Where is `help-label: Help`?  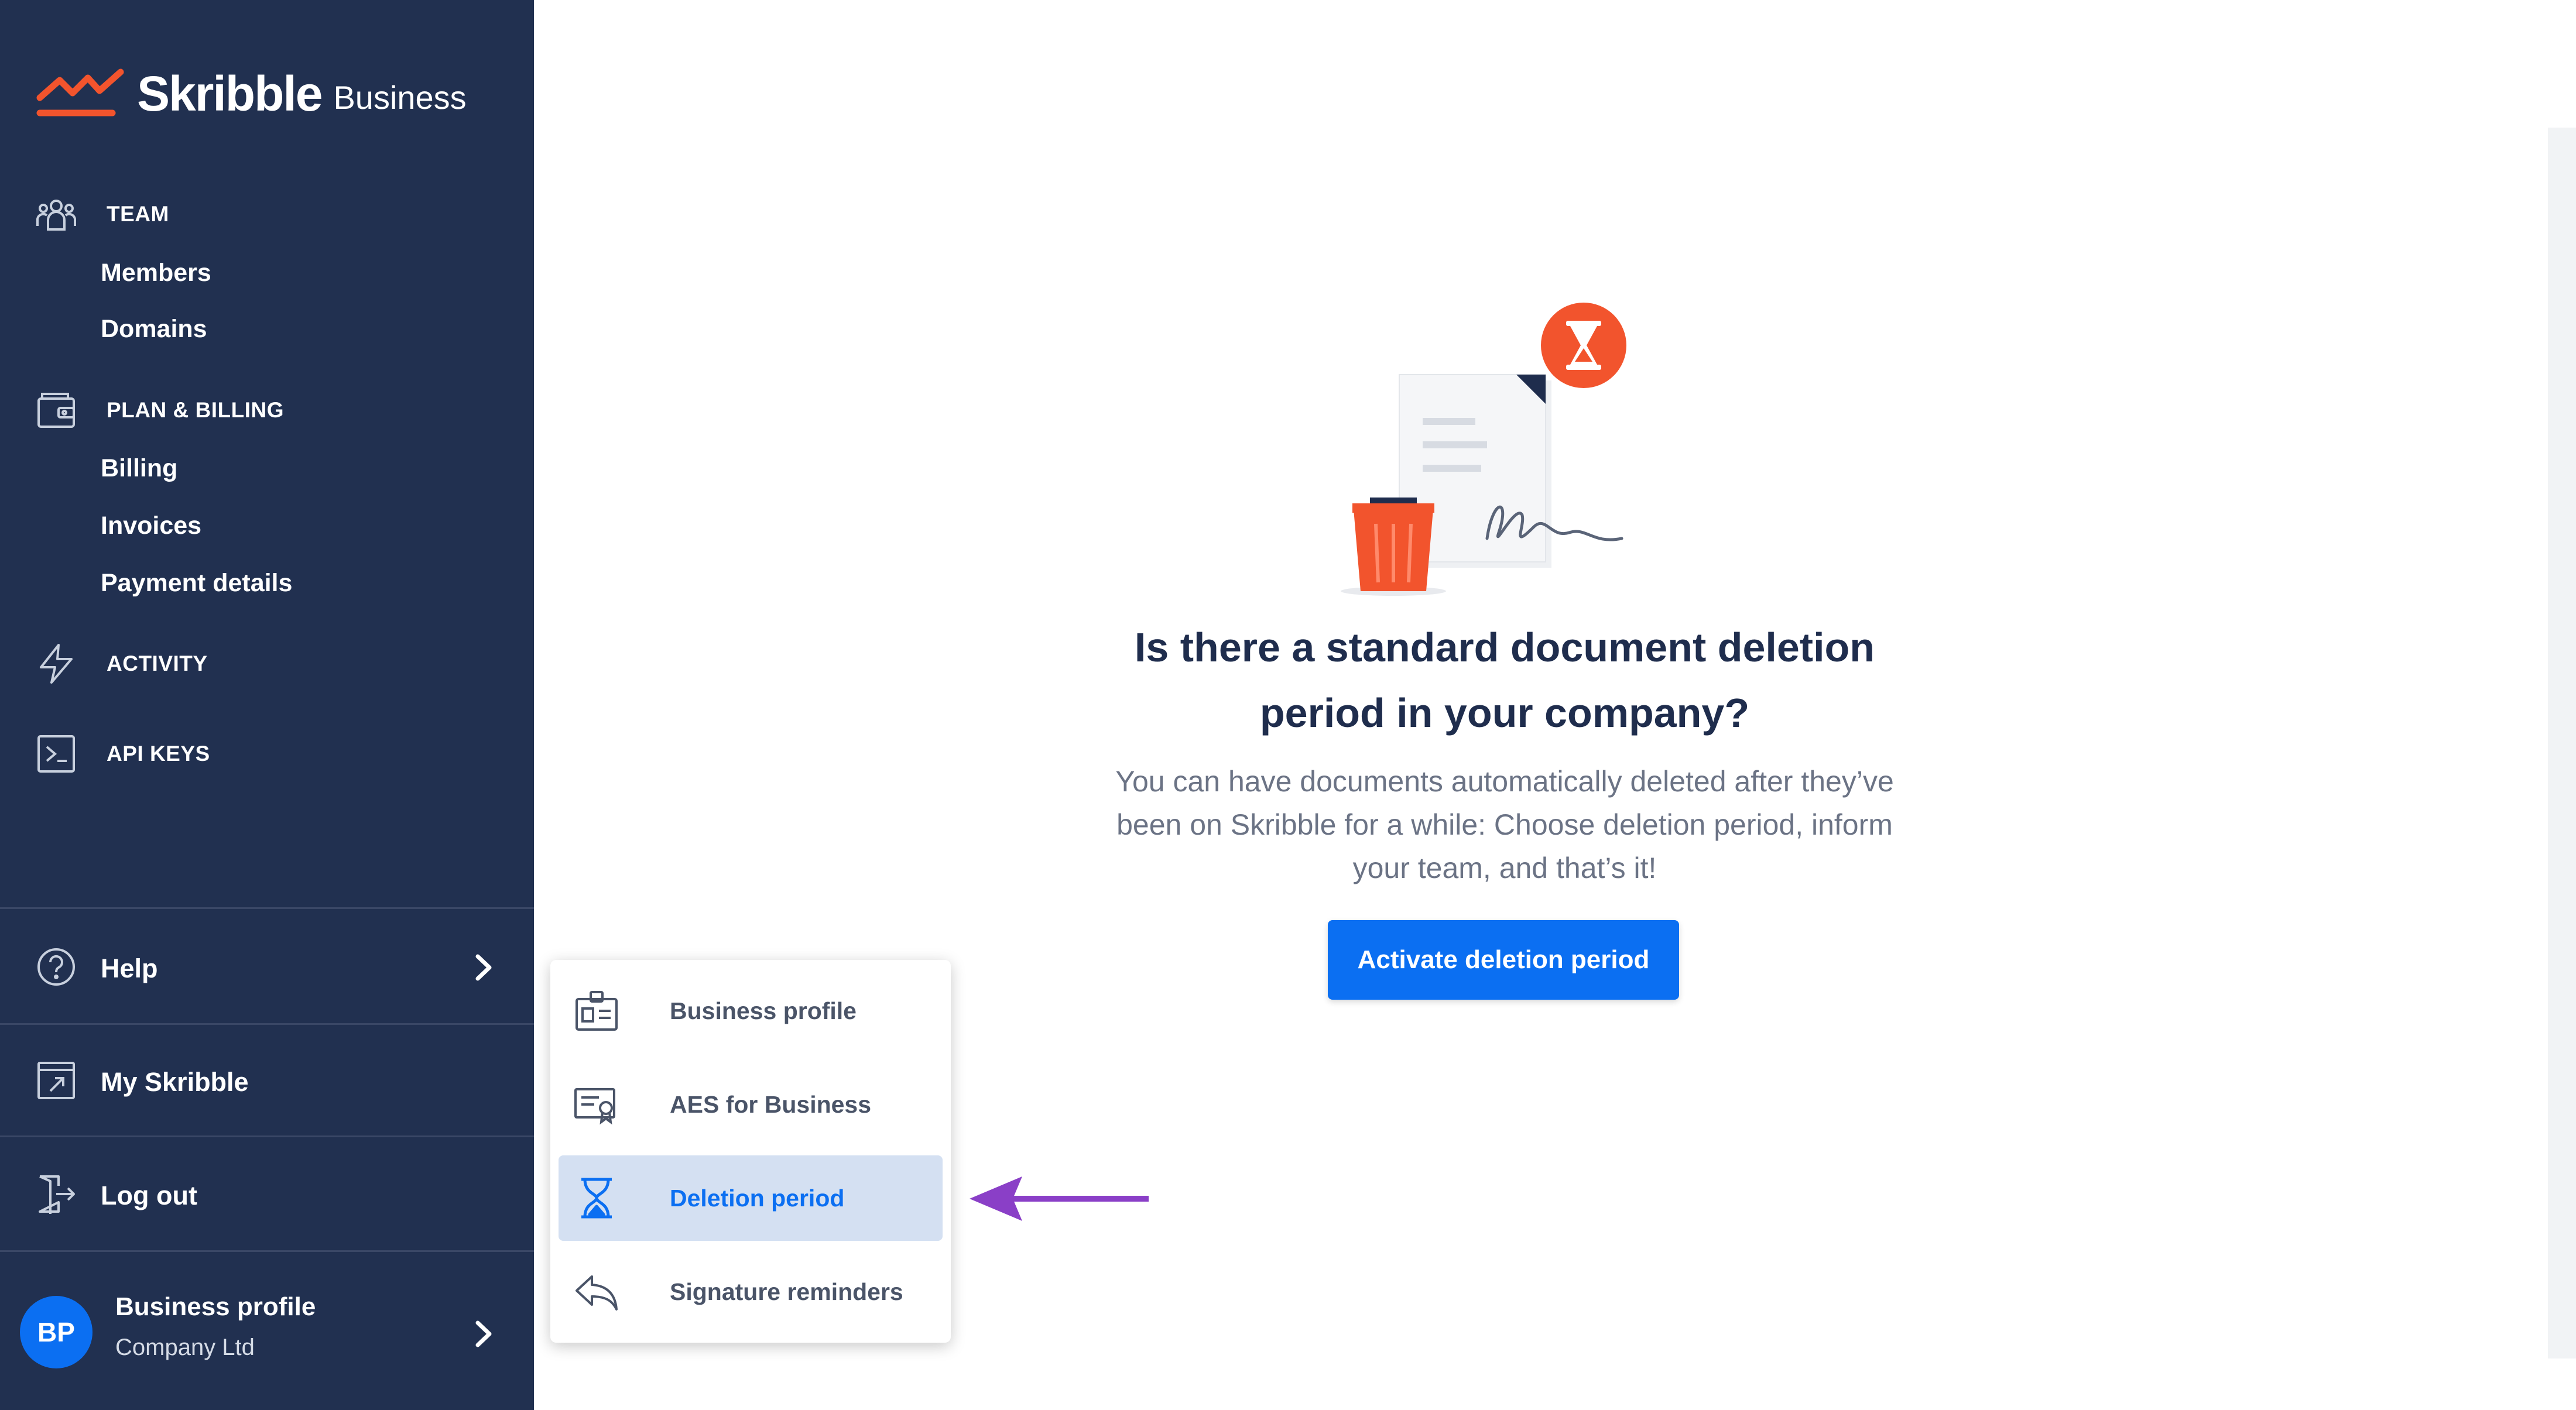 help-label: Help is located at coordinates (129, 968).